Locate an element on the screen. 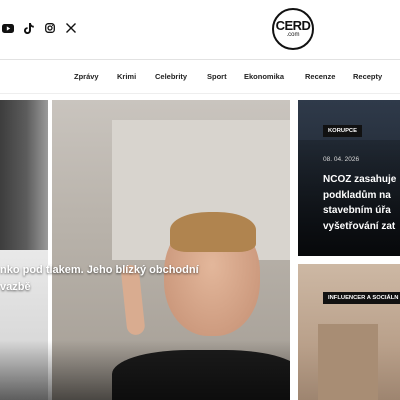 This screenshot has height=400, width=400. site-logo: CERD .com is located at coordinates (293, 29).